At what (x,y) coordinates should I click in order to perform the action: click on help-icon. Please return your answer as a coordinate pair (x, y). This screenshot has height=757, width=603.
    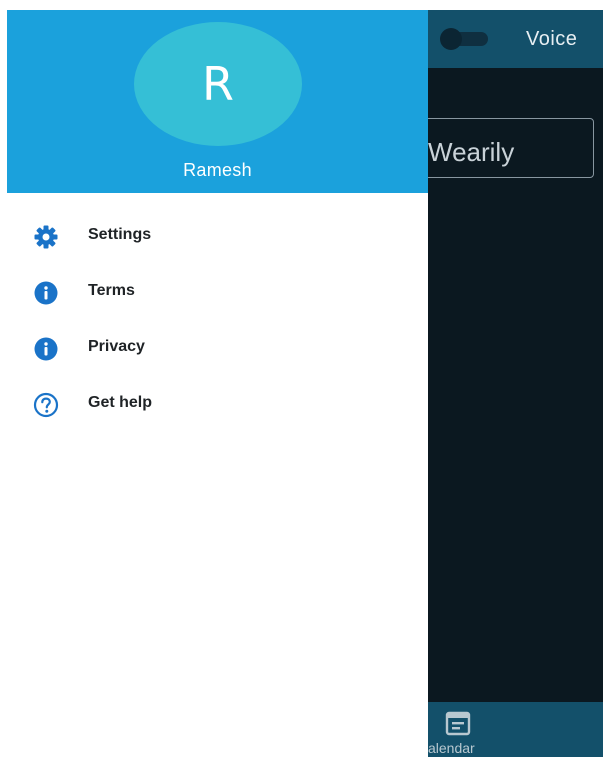
    Looking at the image, I should click on (46, 405).